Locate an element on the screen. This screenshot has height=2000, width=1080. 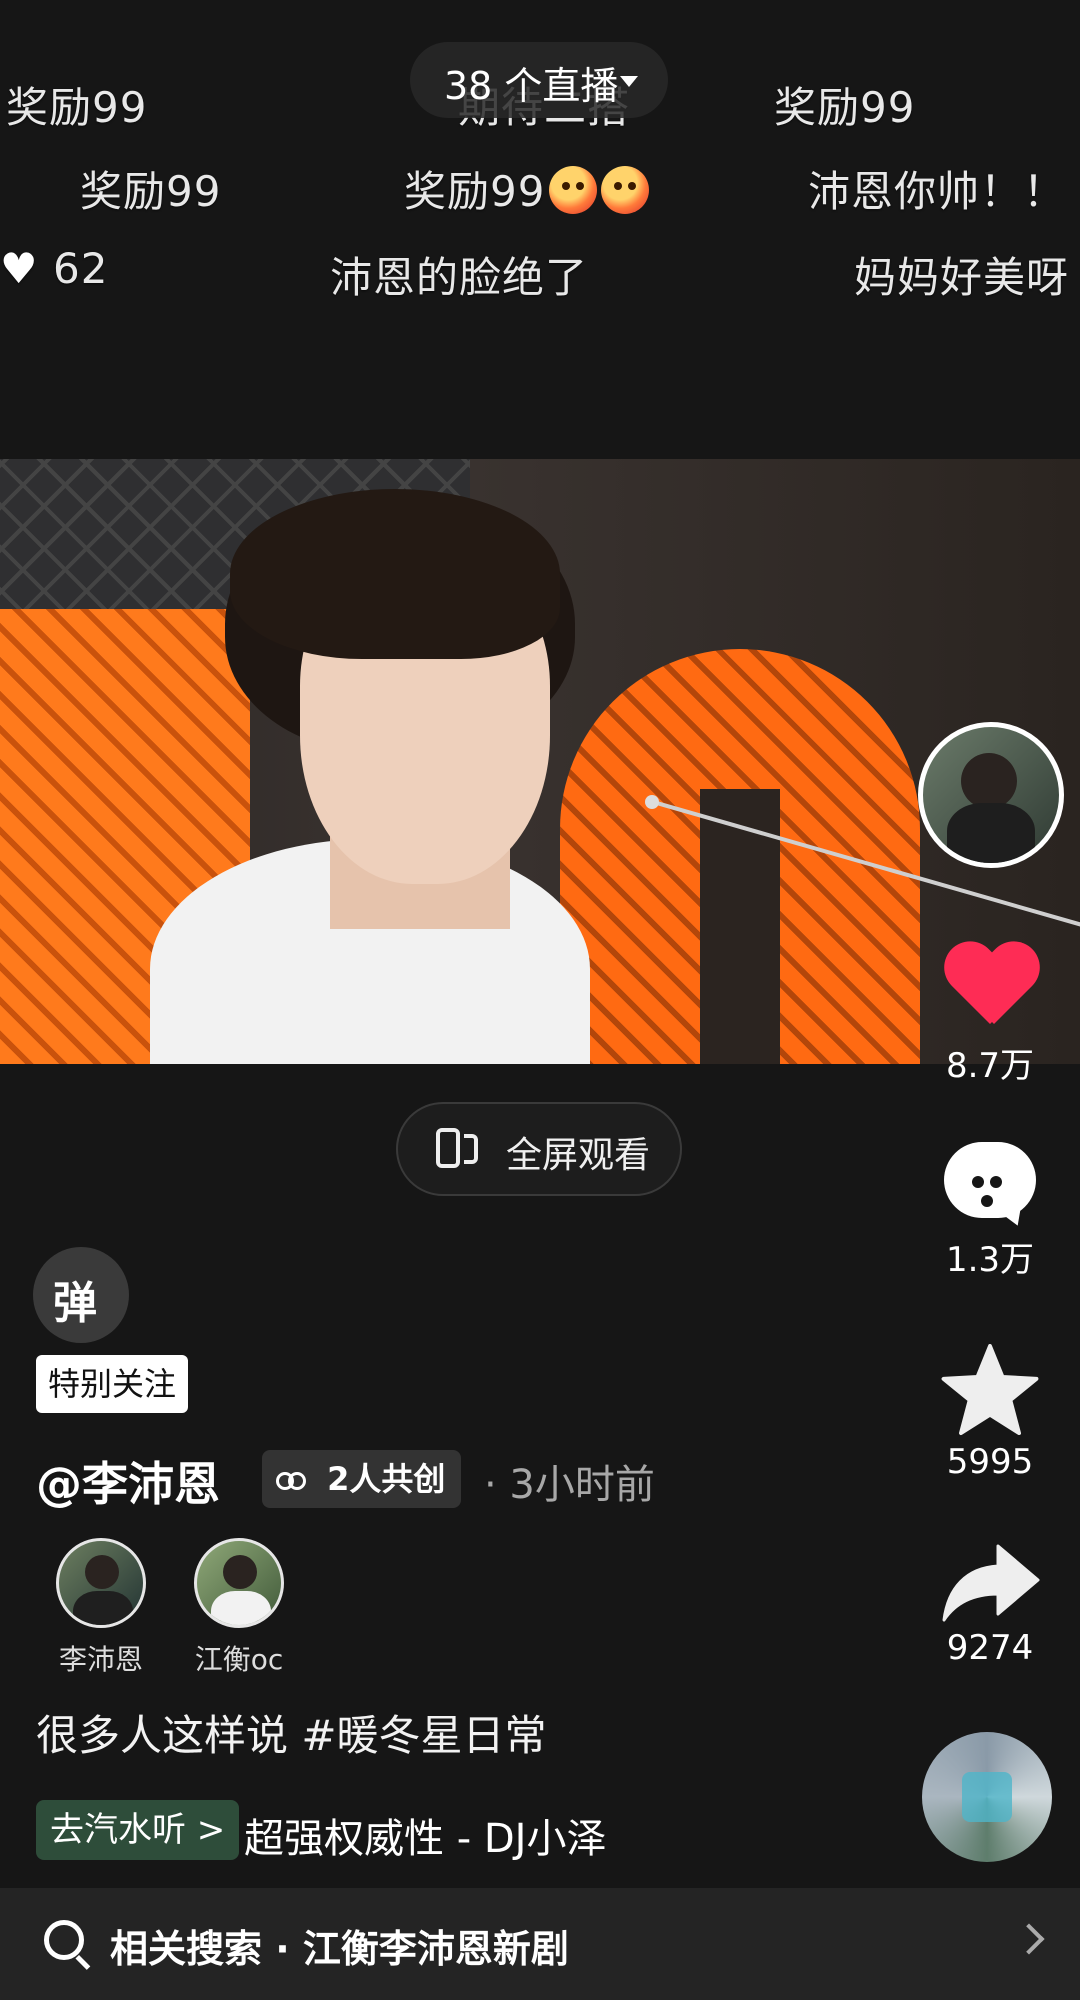
related-search-bar: 相关搜索 · 江衡李沛恩新剧 is located at coordinates (540, 1944).